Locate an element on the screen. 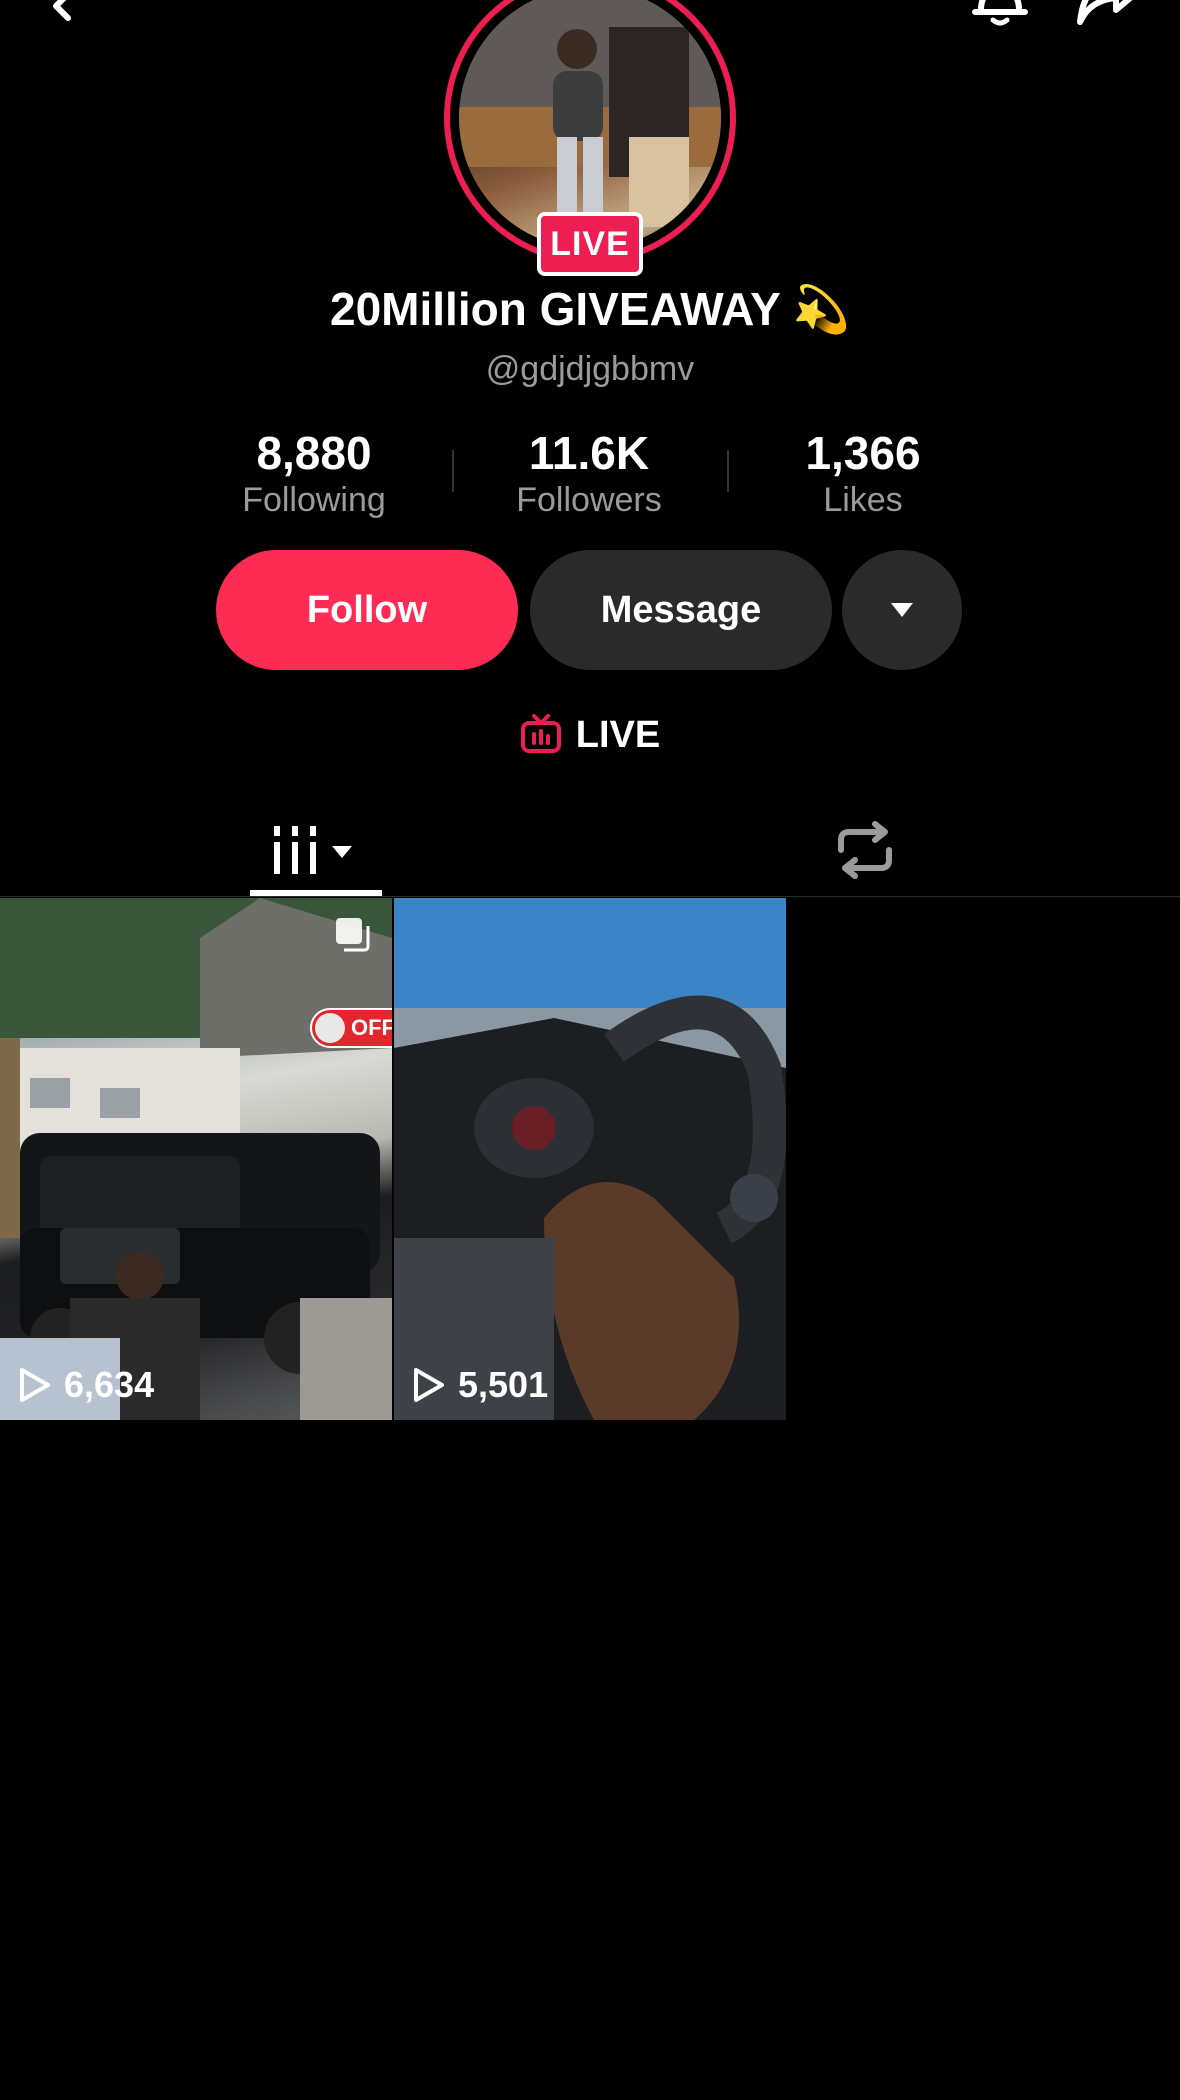 The width and height of the screenshot is (1180, 2100). stat-likes: 1,366 Likes is located at coordinates (863, 475).